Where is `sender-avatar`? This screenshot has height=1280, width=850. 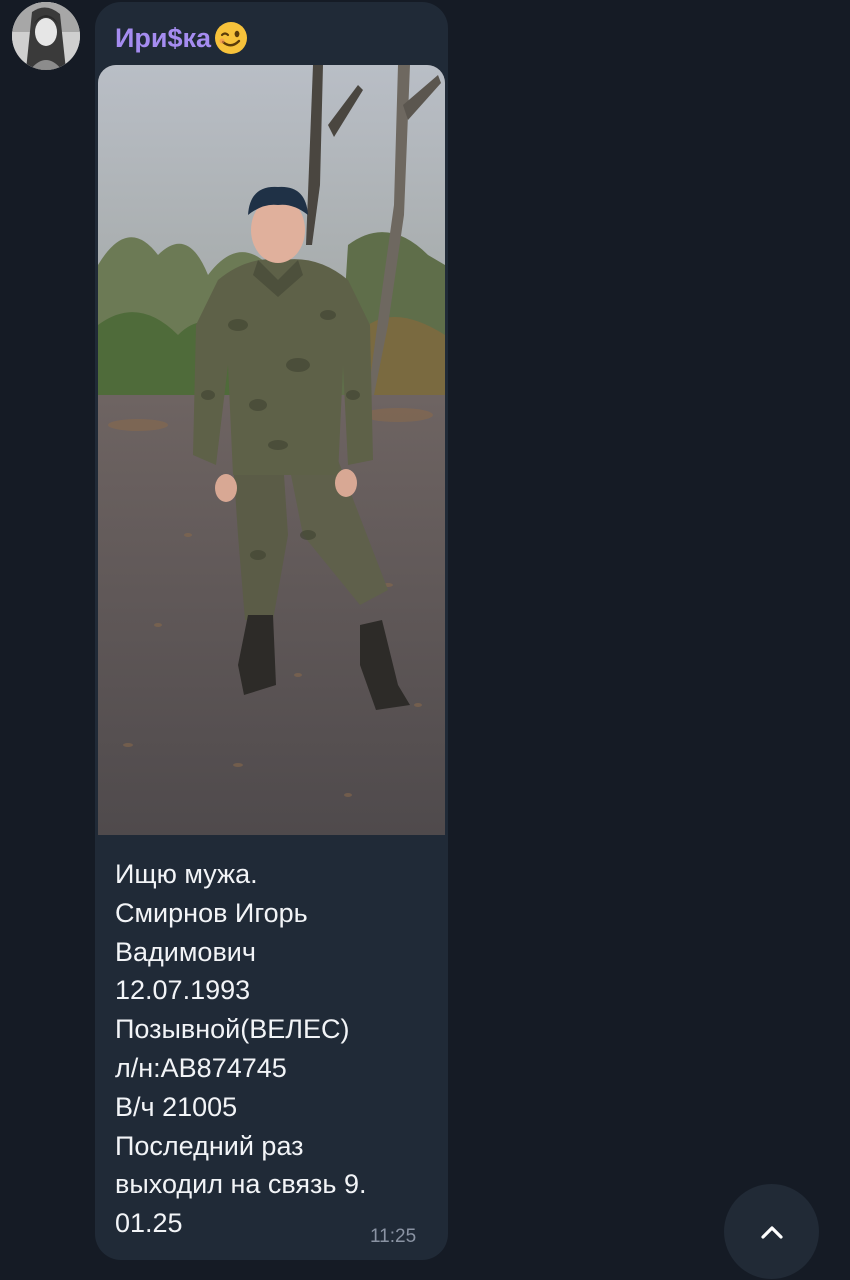
sender-avatar is located at coordinates (46, 36).